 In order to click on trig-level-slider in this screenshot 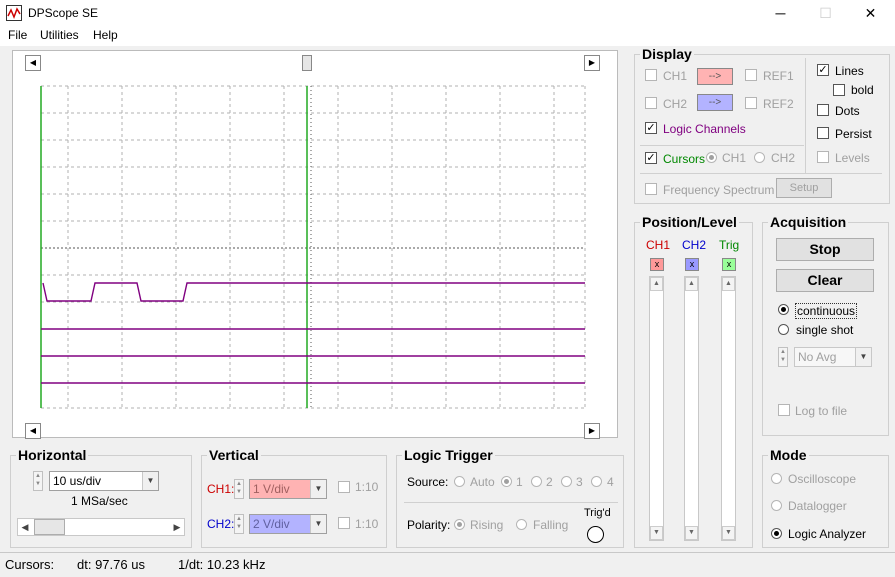, I will do `click(728, 408)`.